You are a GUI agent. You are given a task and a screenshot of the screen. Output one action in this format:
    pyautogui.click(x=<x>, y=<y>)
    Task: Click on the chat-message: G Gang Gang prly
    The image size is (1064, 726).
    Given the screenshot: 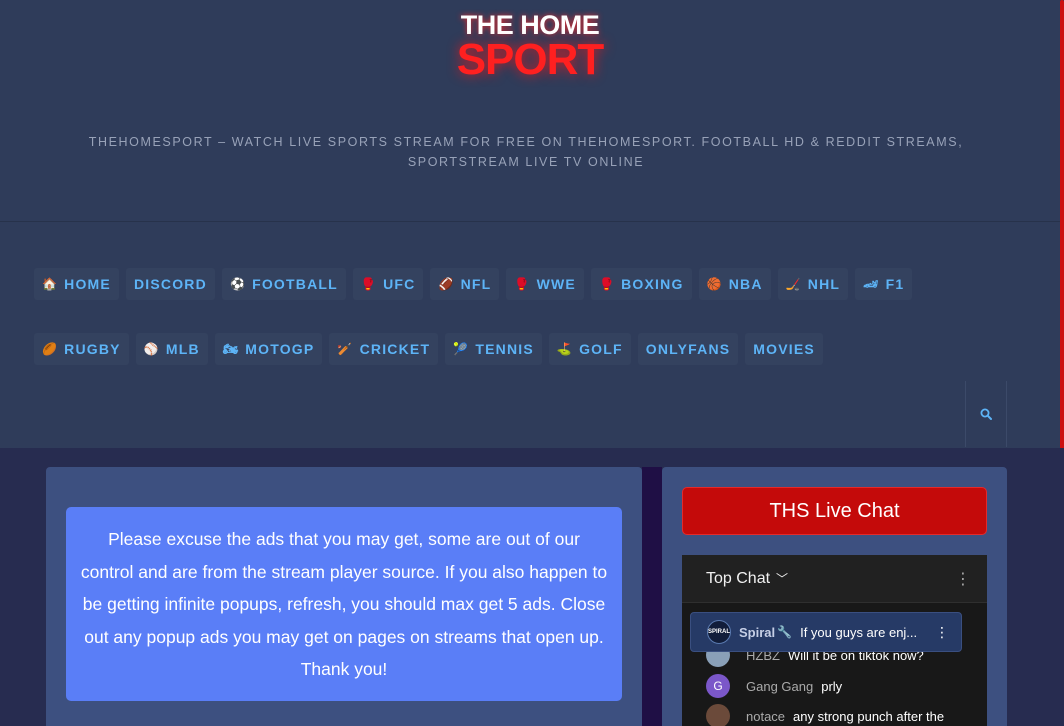 What is the action you would take?
    pyautogui.click(x=774, y=686)
    